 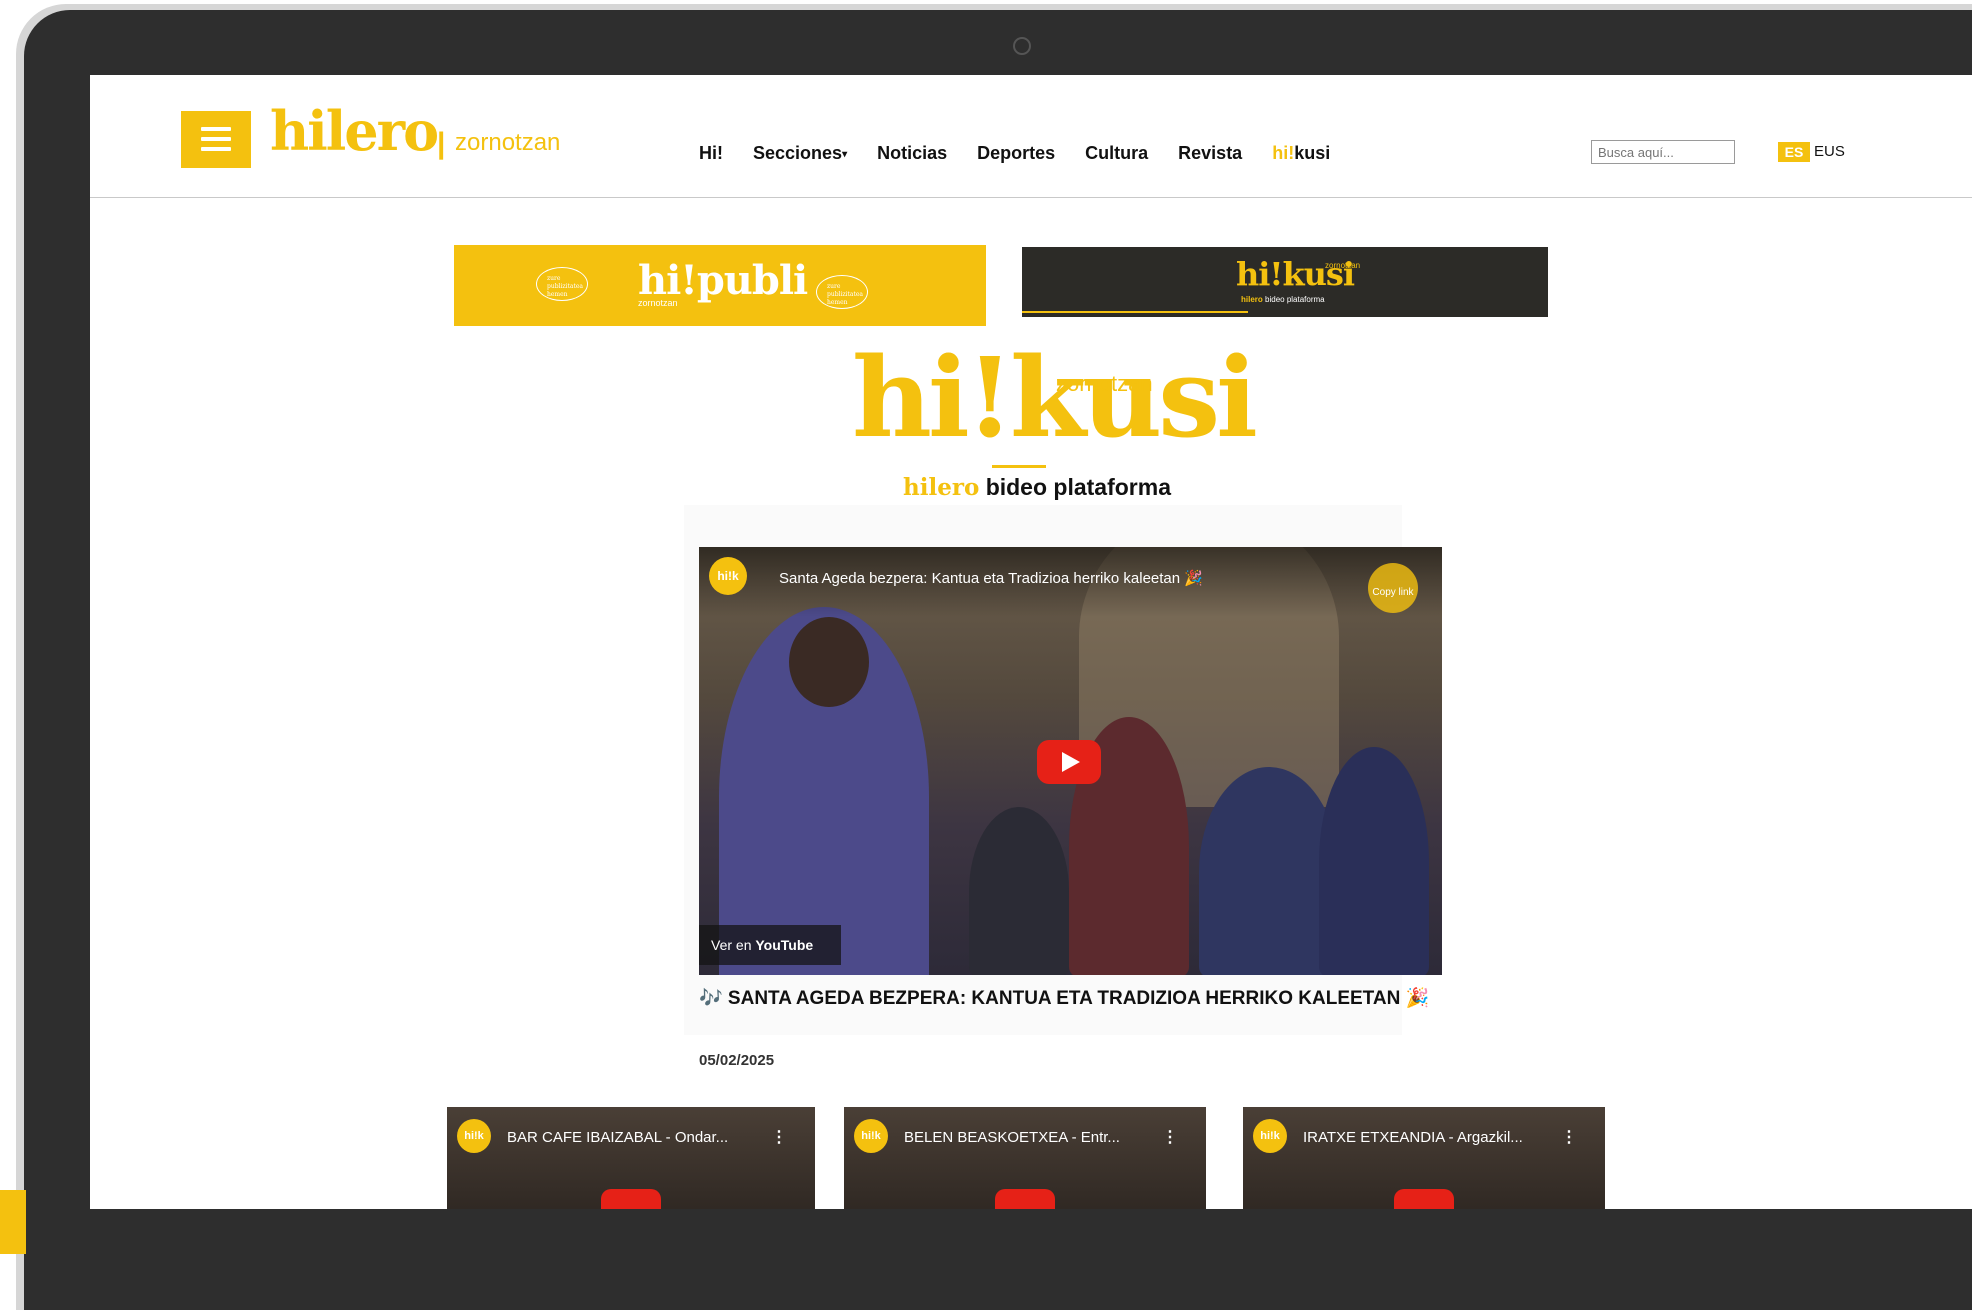 I want to click on nav-item-secciones: Secciones▾, so click(x=800, y=153).